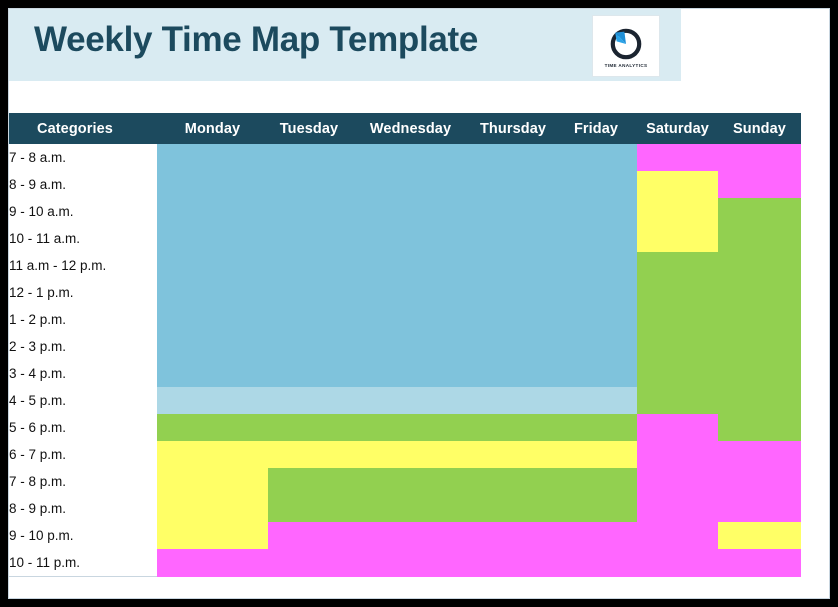 The width and height of the screenshot is (838, 607). Describe the element at coordinates (759, 128) in the screenshot. I see `column-header-sunday: Sunday` at that location.